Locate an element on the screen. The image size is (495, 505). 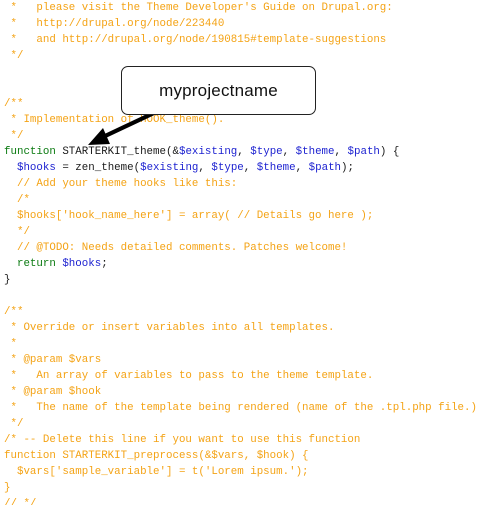
code-line: * @param $vars is located at coordinates (52, 360).